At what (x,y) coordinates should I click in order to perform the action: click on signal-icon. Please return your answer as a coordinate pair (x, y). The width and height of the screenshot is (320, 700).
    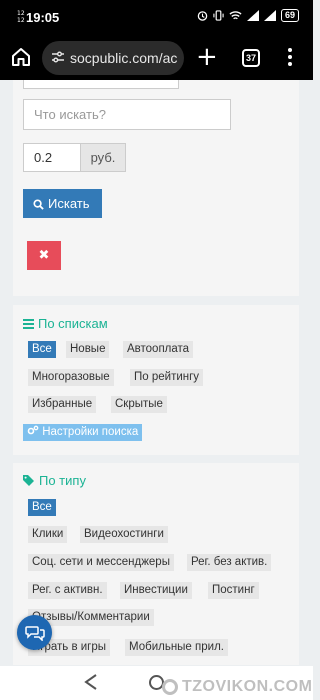
    Looking at the image, I should click on (252, 15).